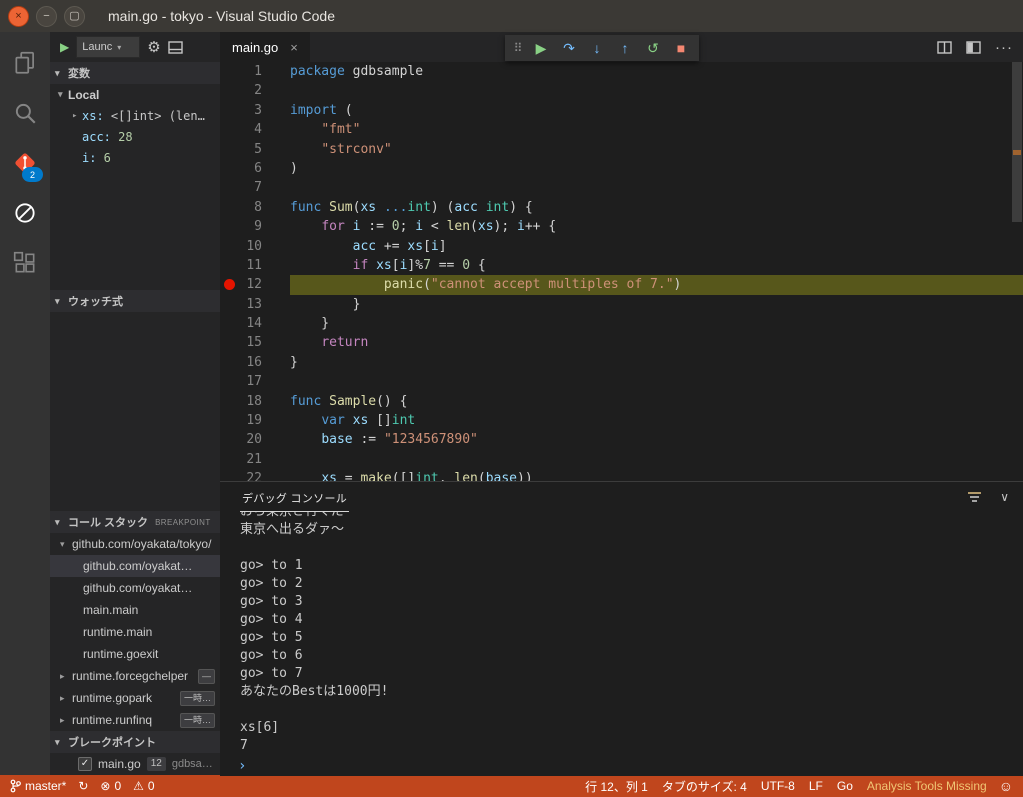  Describe the element at coordinates (621, 420) in the screenshot. I see `code-line: 19 var xs []int` at that location.